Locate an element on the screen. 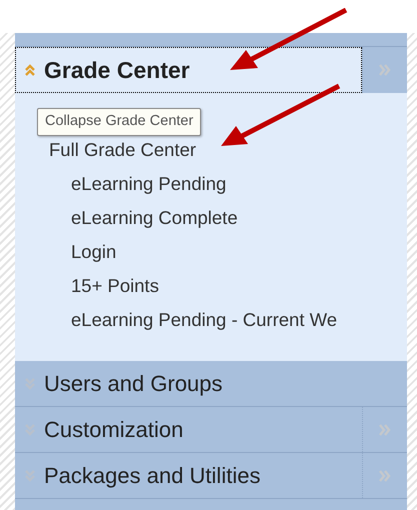 The image size is (417, 510). menu-link: eLearning Pending - Current We is located at coordinates (211, 320).